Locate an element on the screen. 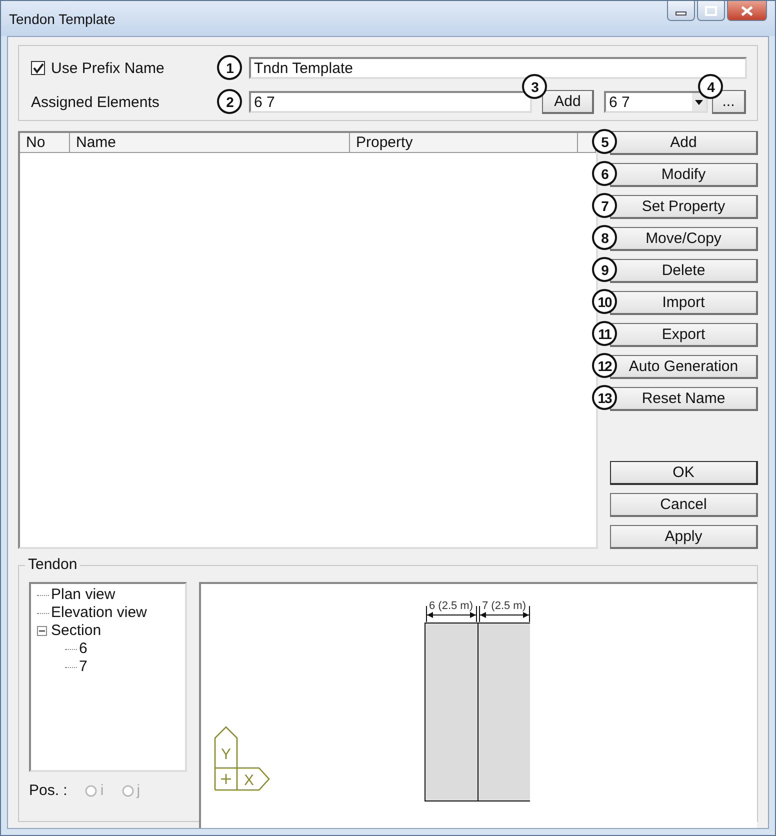 The width and height of the screenshot is (776, 836). tree-item: 6 is located at coordinates (83, 649).